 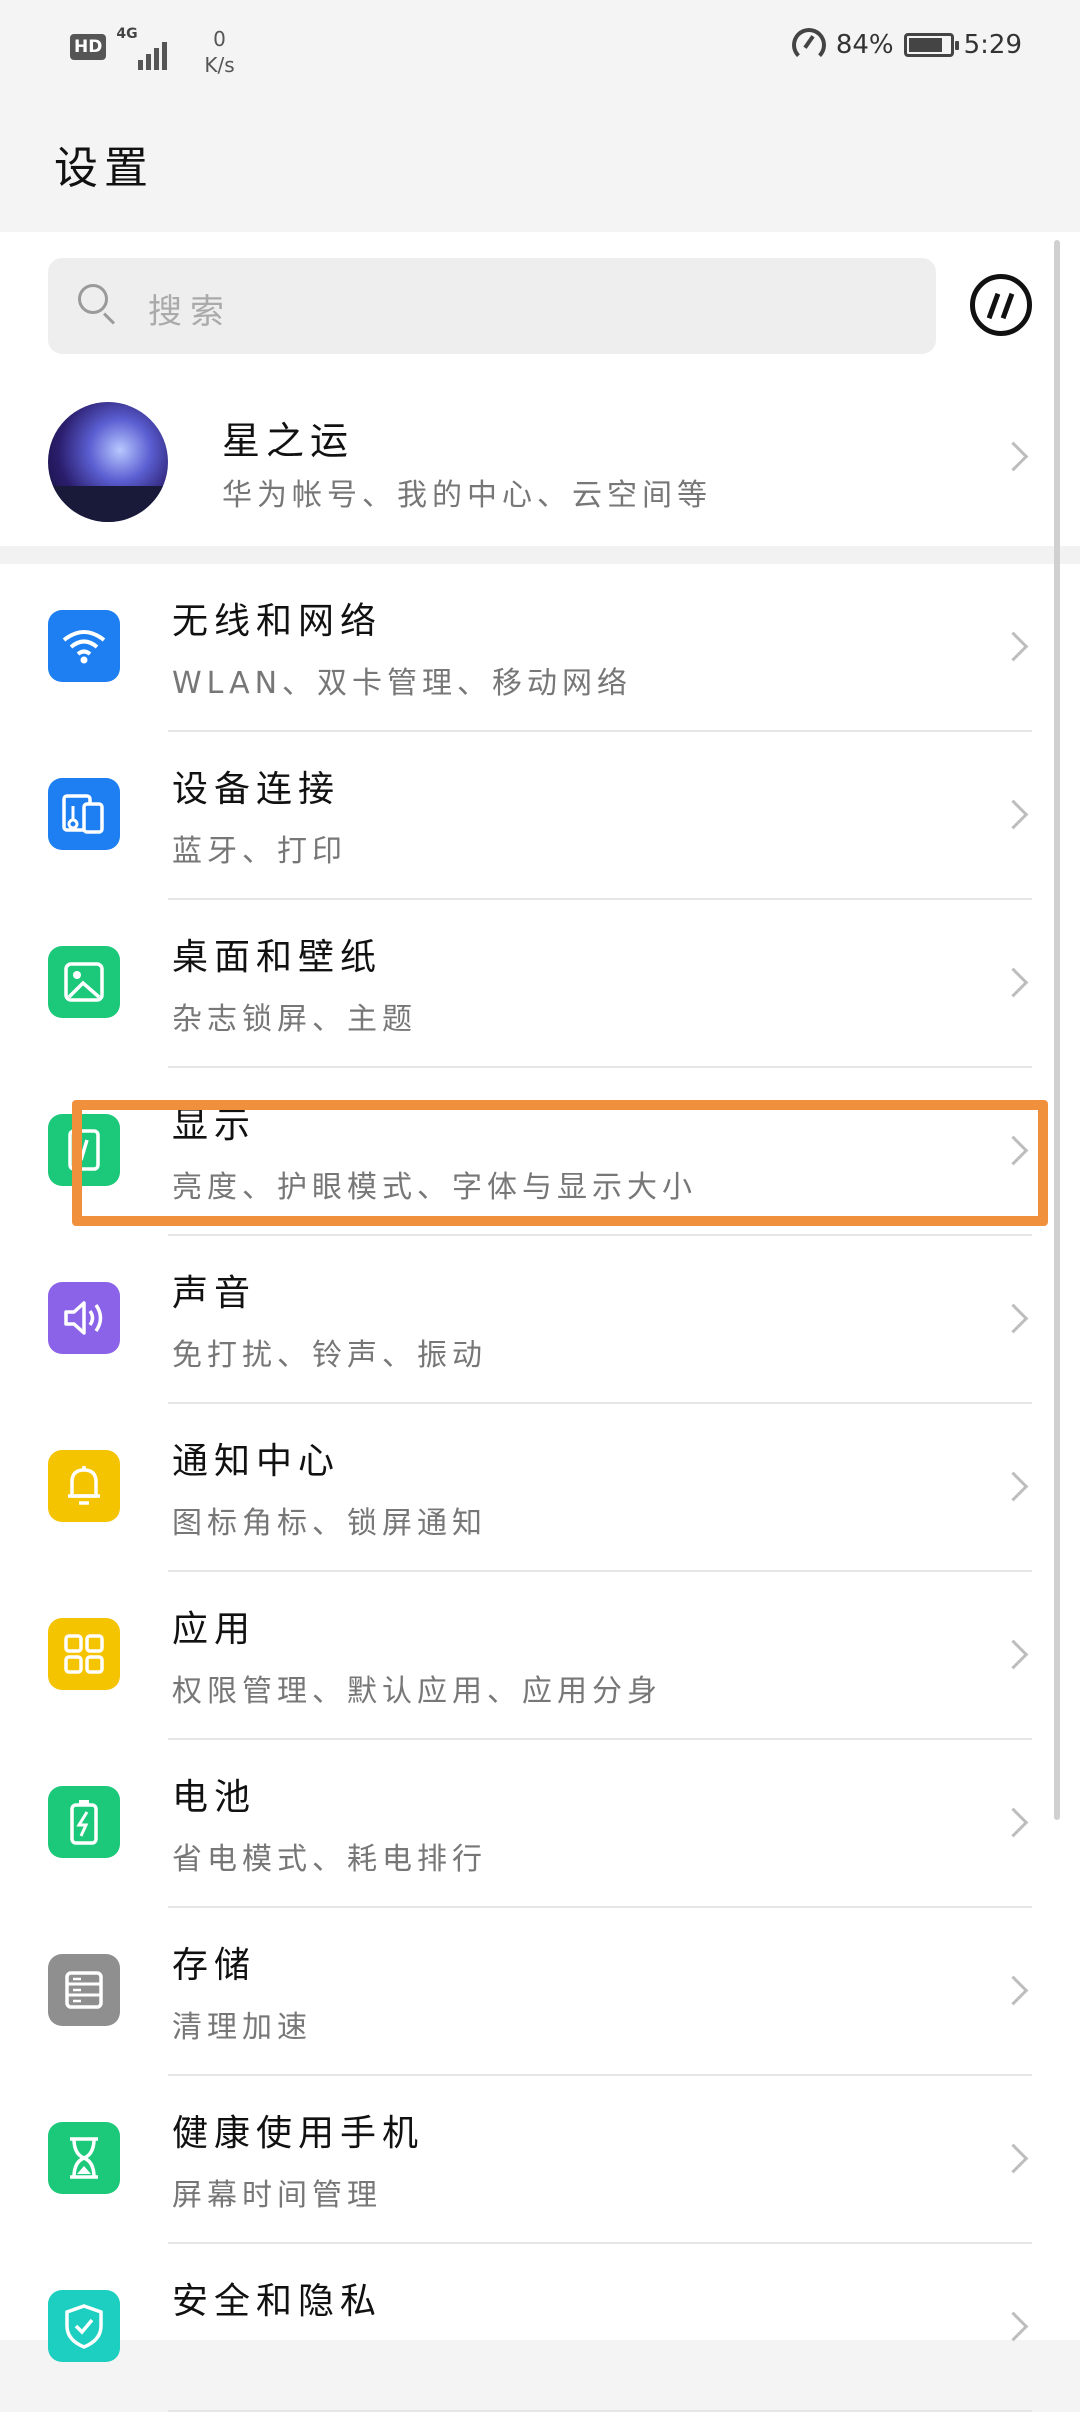 I want to click on settings-item-title: 电池, so click(x=214, y=1797).